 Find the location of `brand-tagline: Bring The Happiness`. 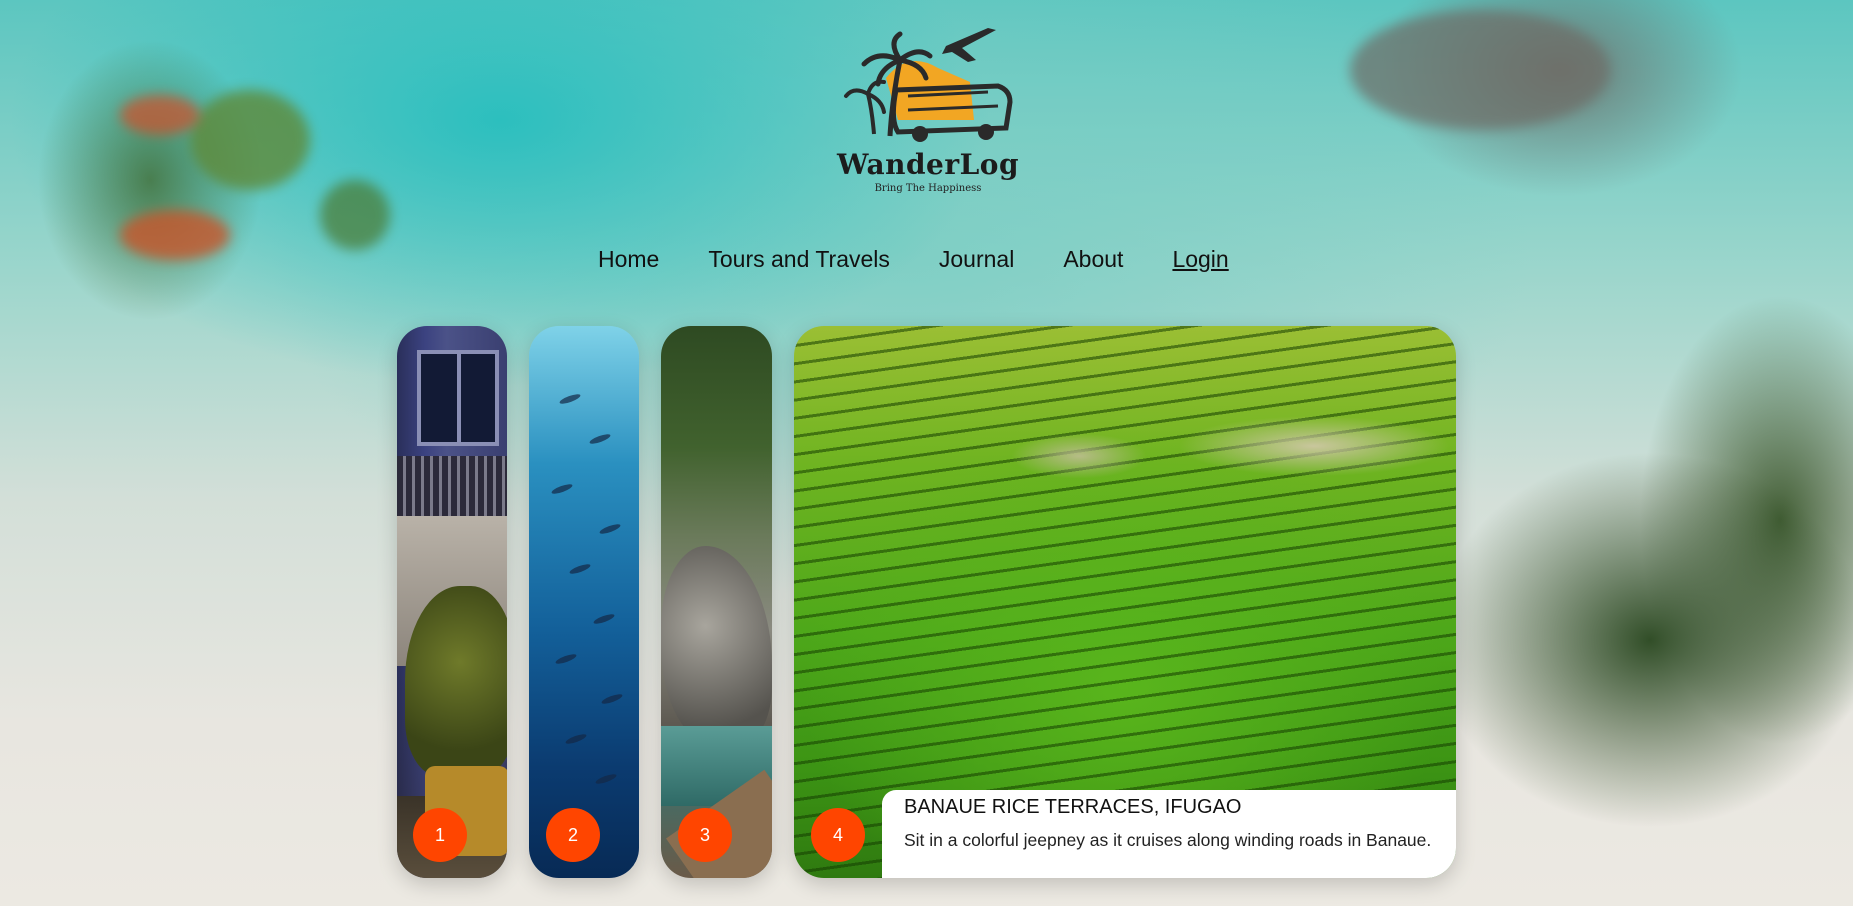

brand-tagline: Bring The Happiness is located at coordinates (928, 188).